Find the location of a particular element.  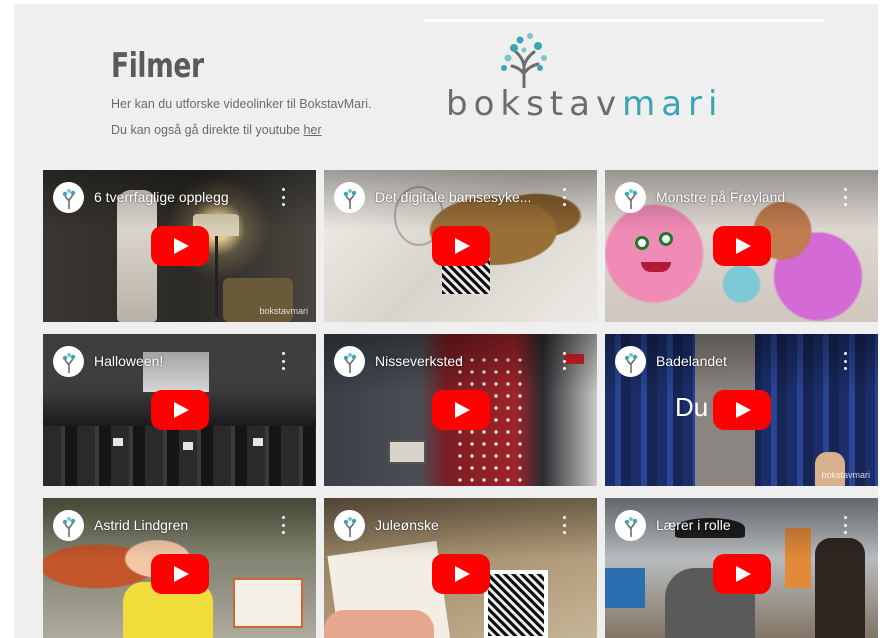

logo-wordmark: bokstavmari is located at coordinates (584, 104).